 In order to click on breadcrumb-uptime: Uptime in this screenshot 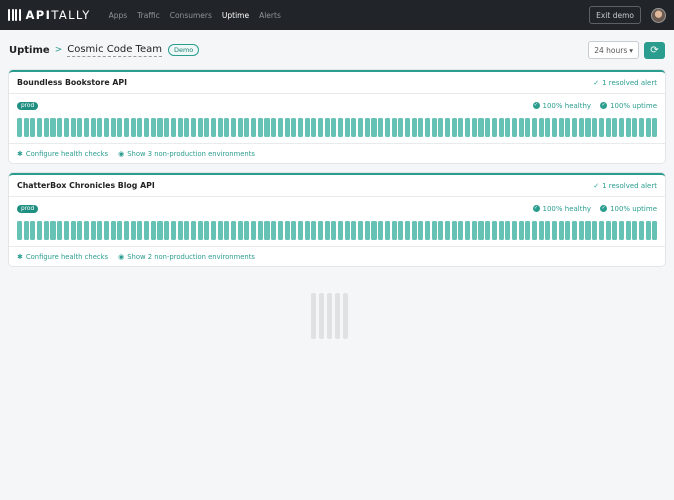, I will do `click(29, 50)`.